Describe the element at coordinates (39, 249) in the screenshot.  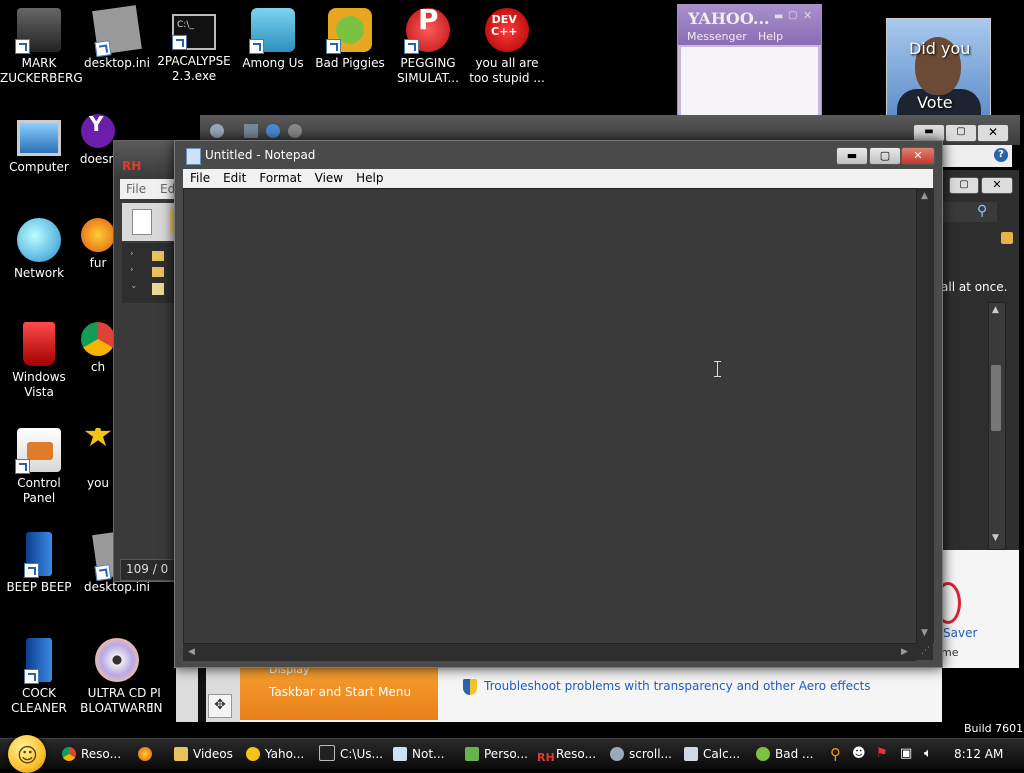
I see `desktop-icon-network: Network` at that location.